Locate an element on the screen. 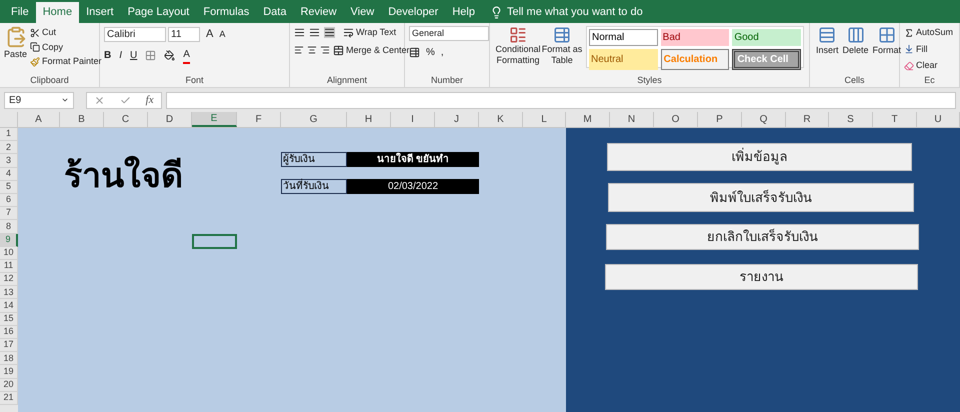  paste-button: Paste is located at coordinates (16, 50).